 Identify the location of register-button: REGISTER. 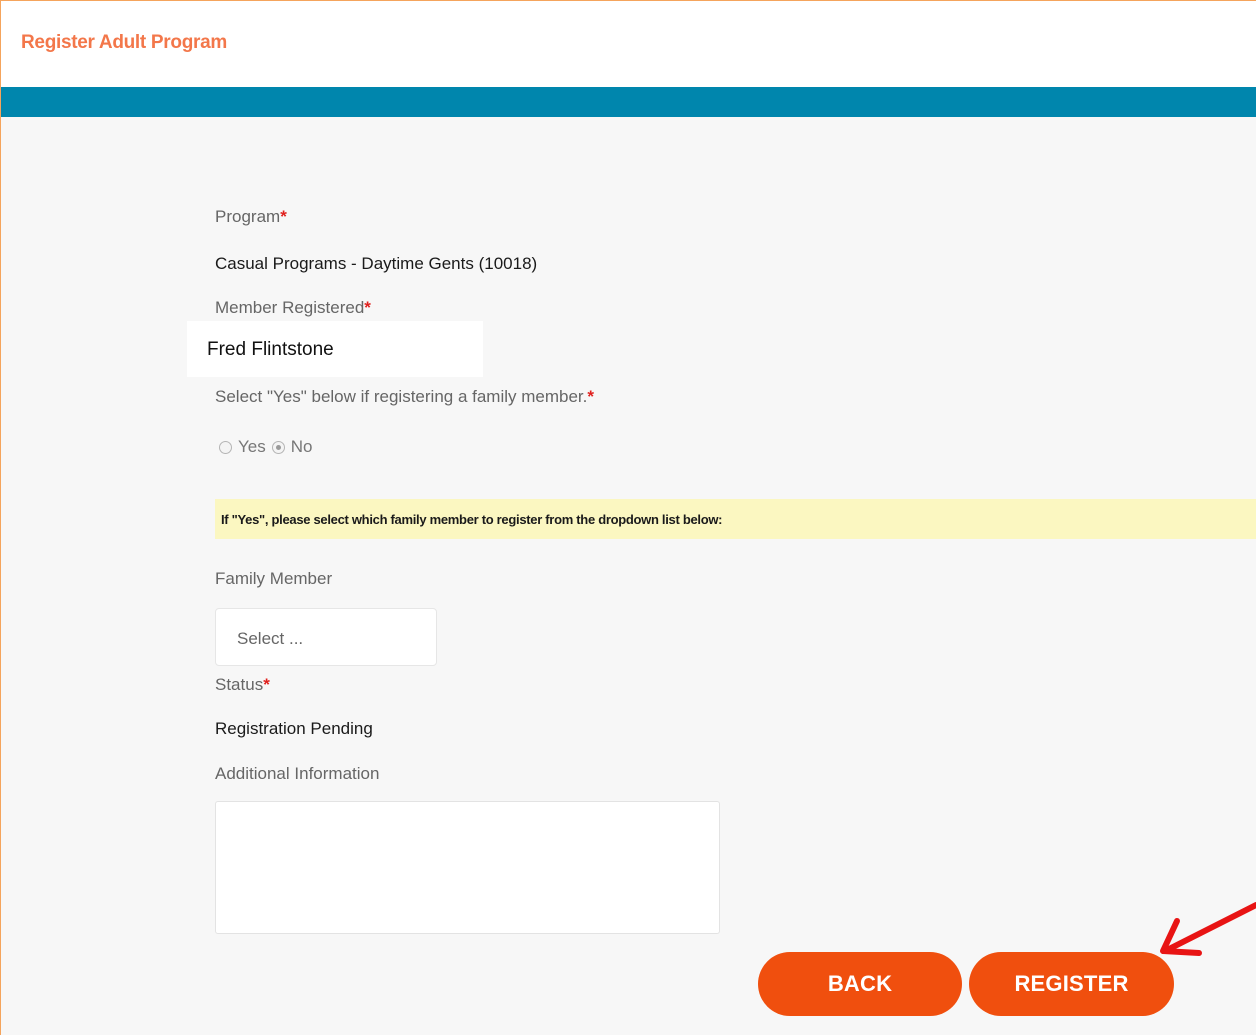
(1071, 984).